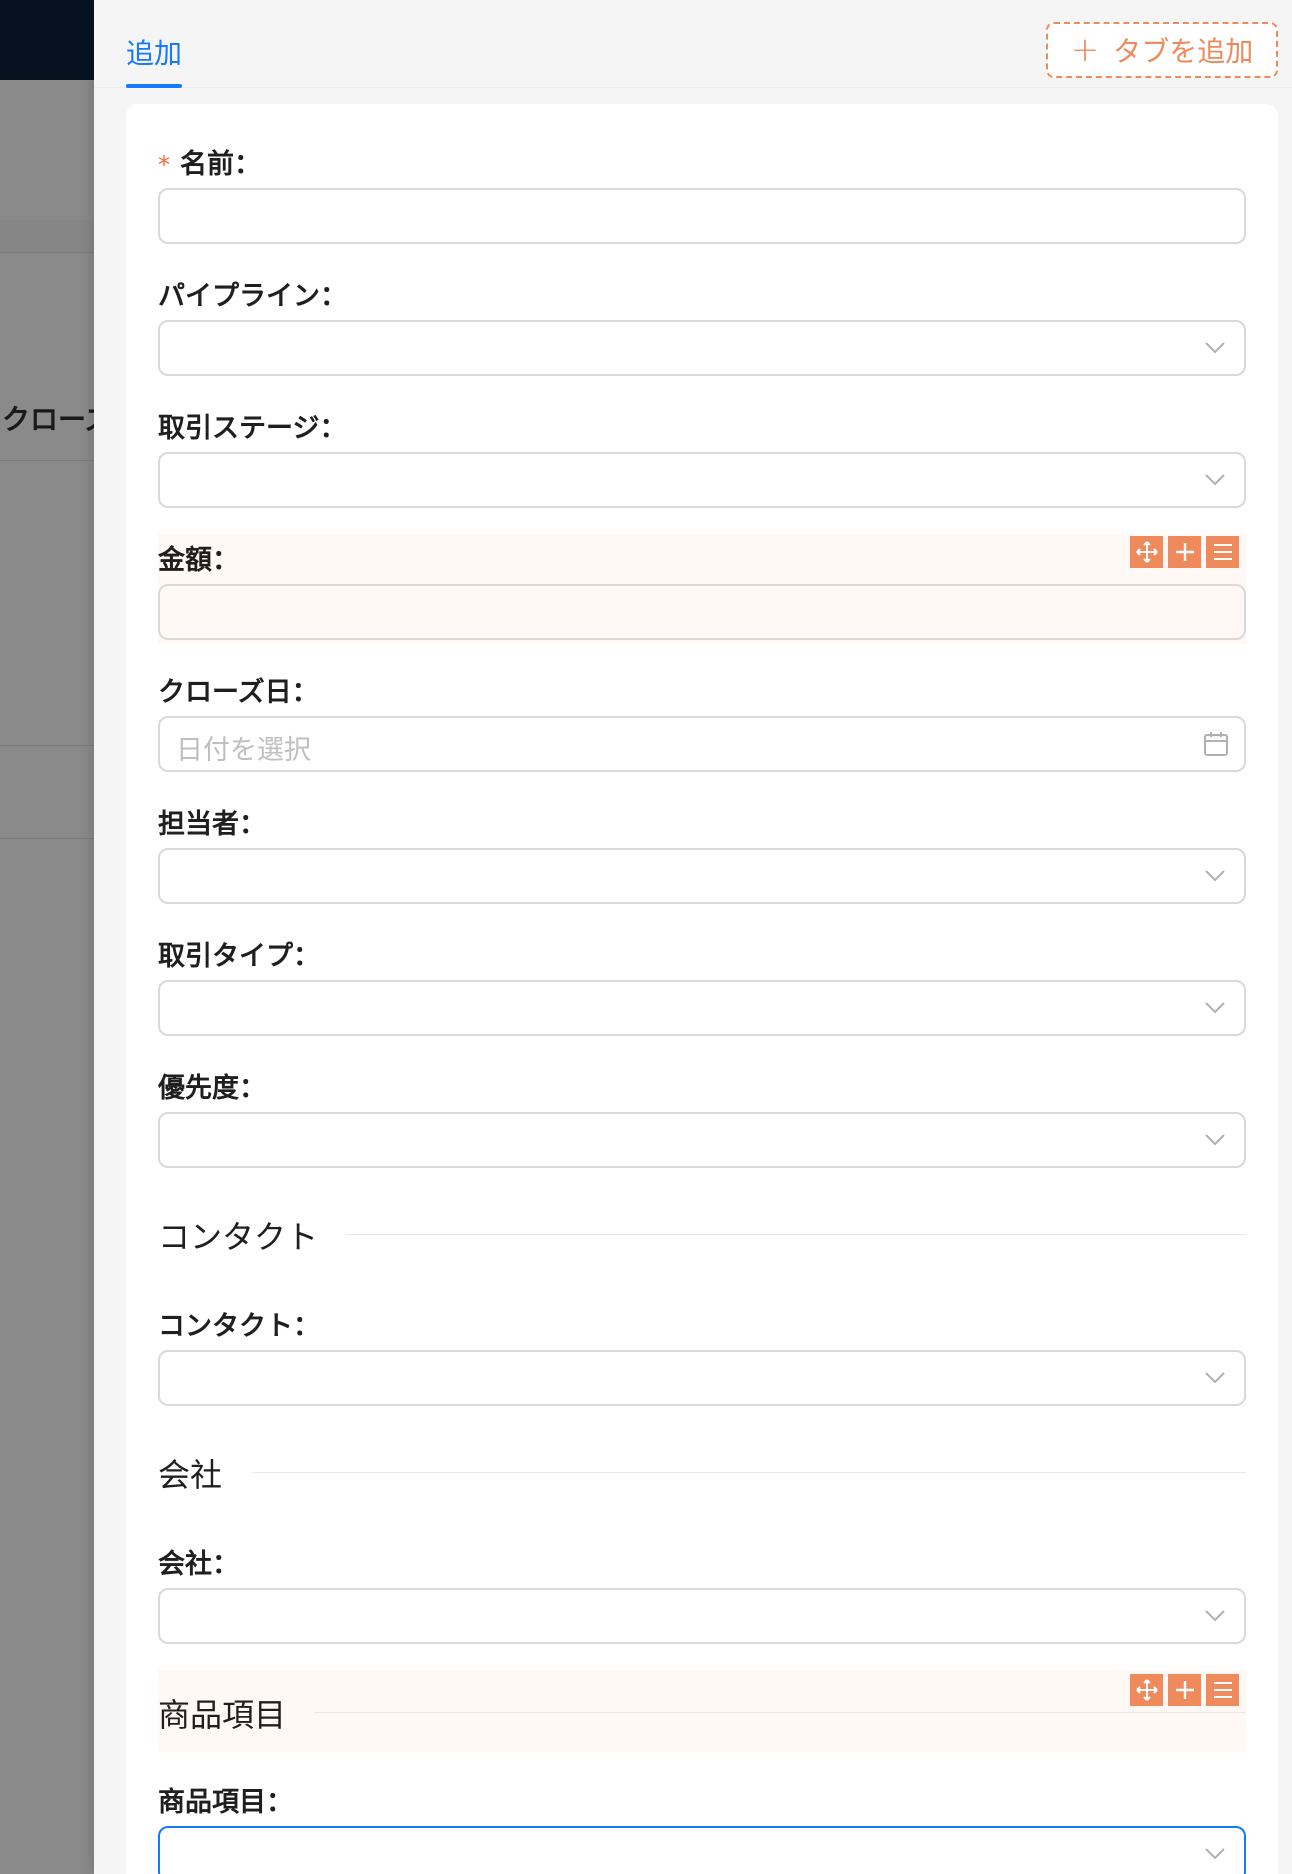  Describe the element at coordinates (702, 480) in the screenshot. I see `deal-stage-select` at that location.